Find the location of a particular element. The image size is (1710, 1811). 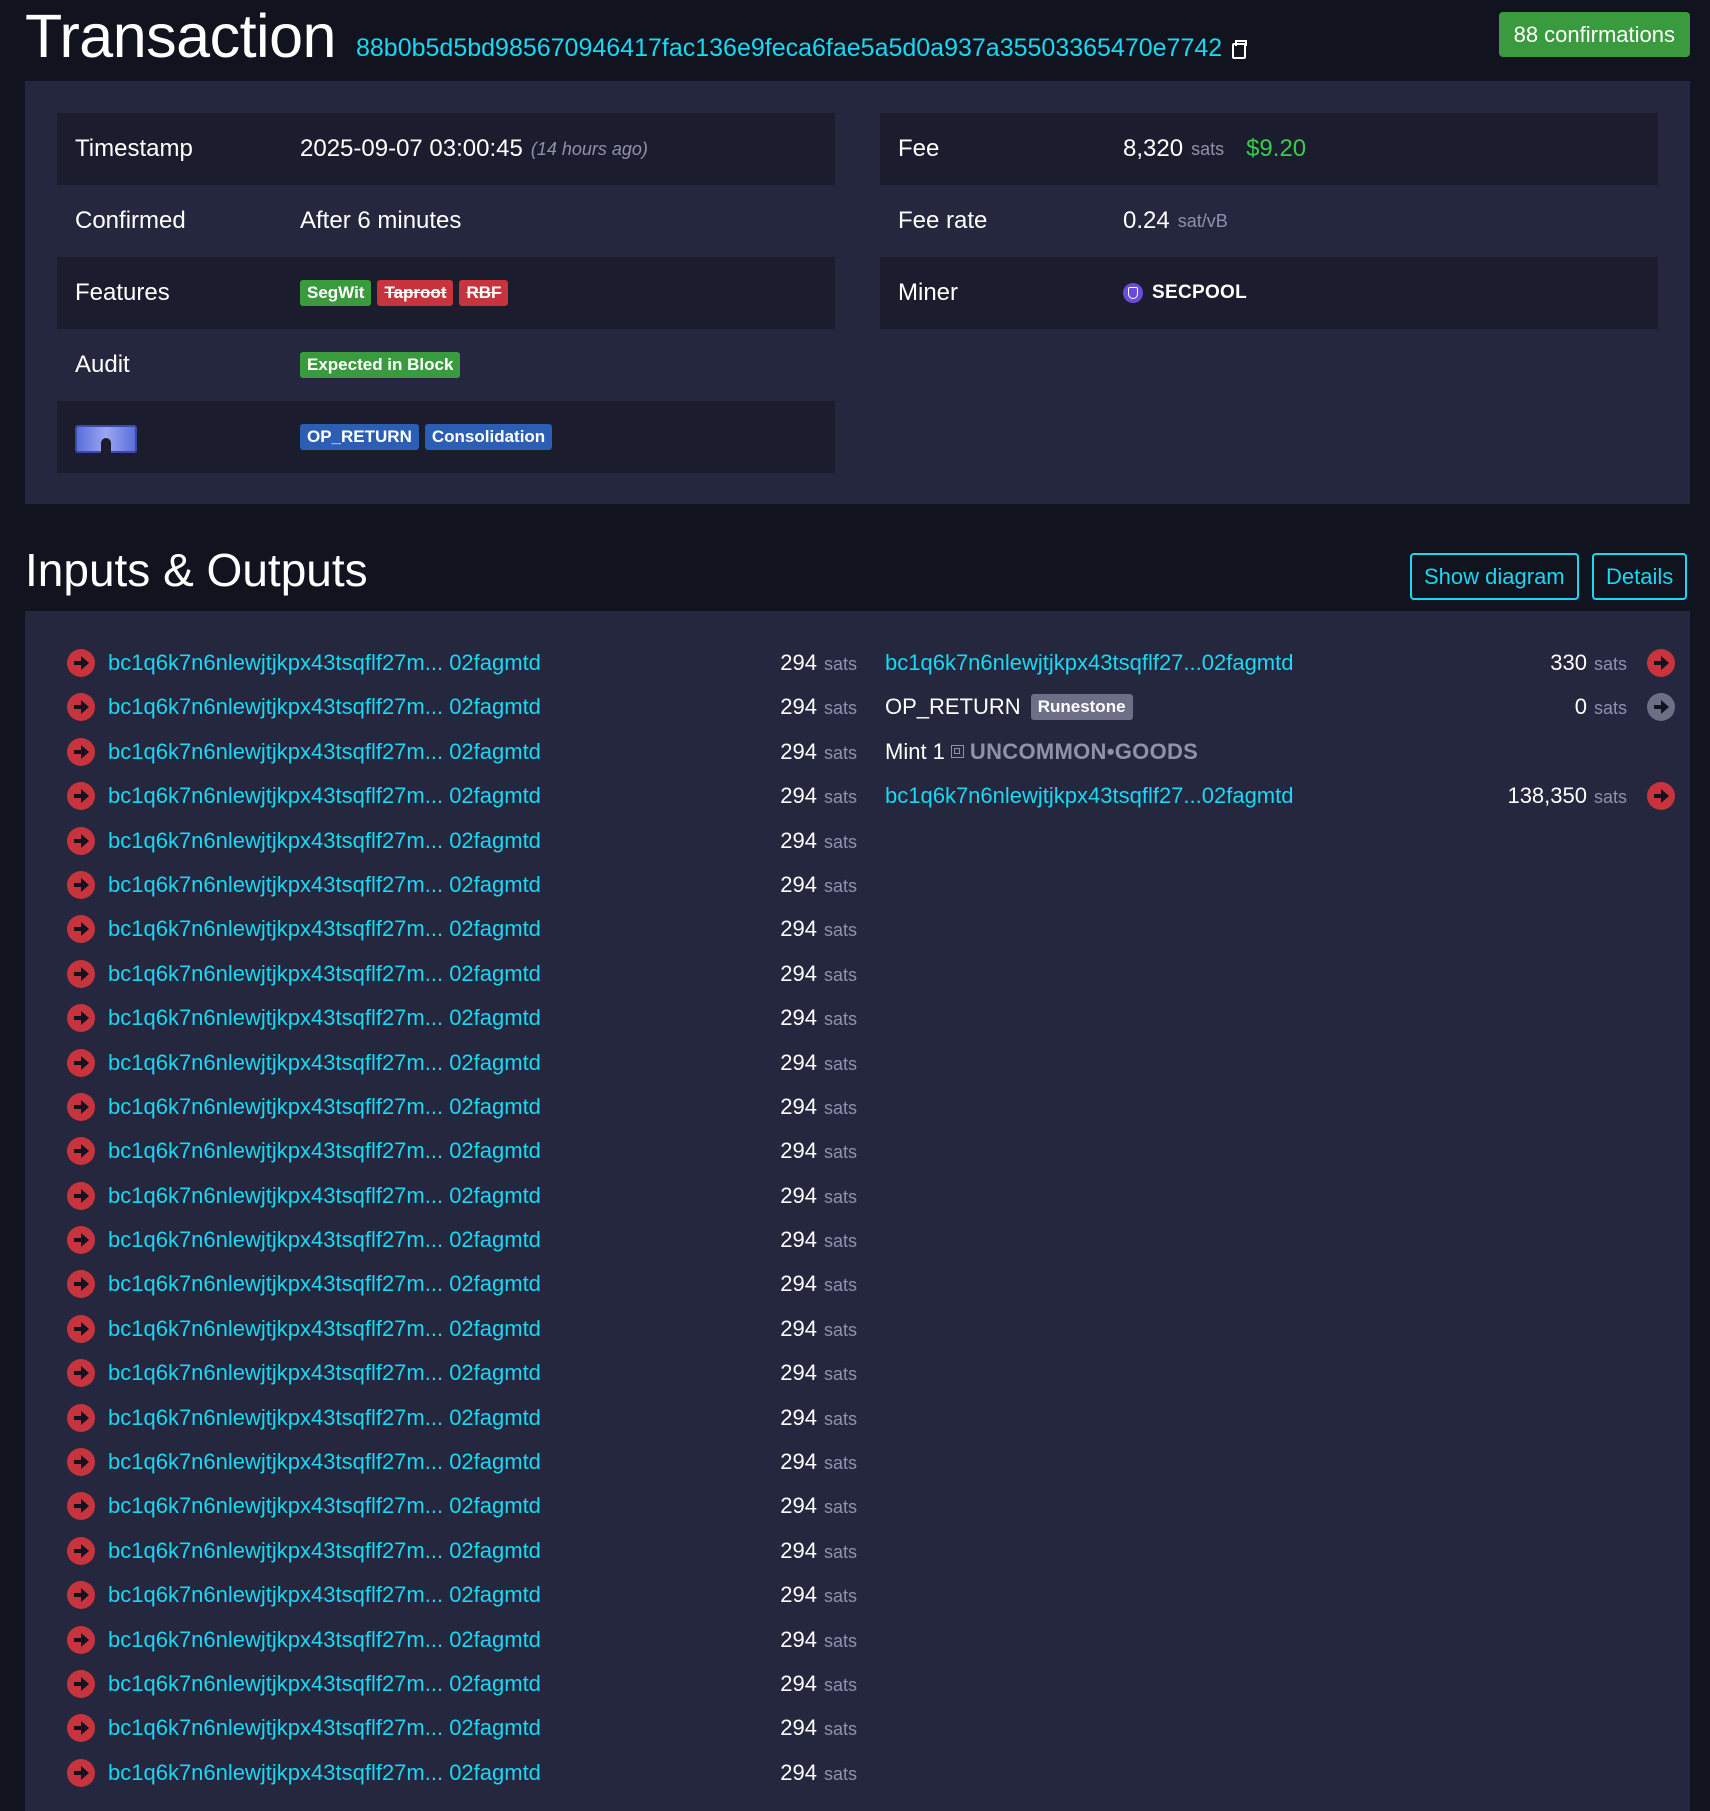

pool-logo-icon is located at coordinates (1133, 293).